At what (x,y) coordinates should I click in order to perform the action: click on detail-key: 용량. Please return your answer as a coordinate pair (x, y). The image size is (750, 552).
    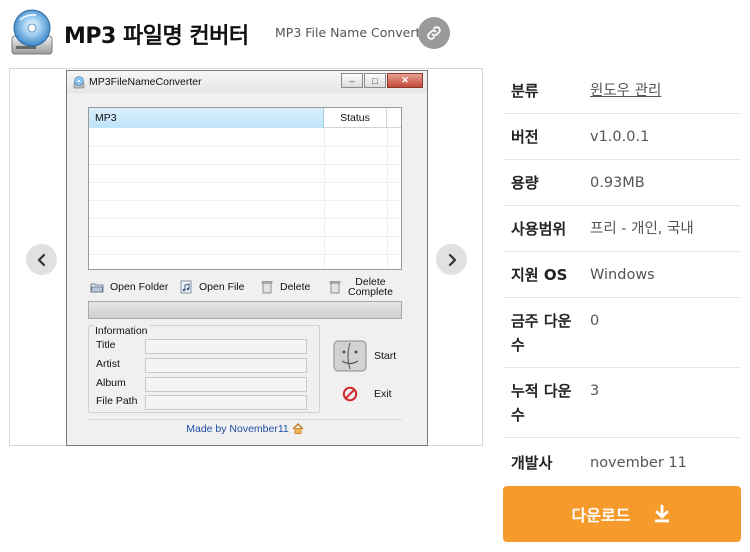
    Looking at the image, I should click on (525, 183).